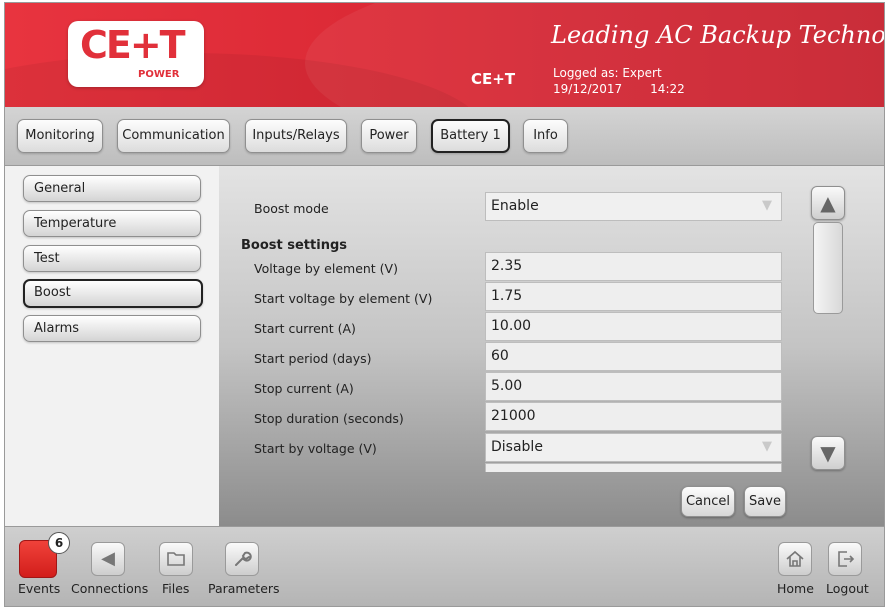 Image resolution: width=889 pixels, height=609 pixels. What do you see at coordinates (619, 81) in the screenshot?
I see `session-info: Logged as: Expert 19/12/2017 14:22` at bounding box center [619, 81].